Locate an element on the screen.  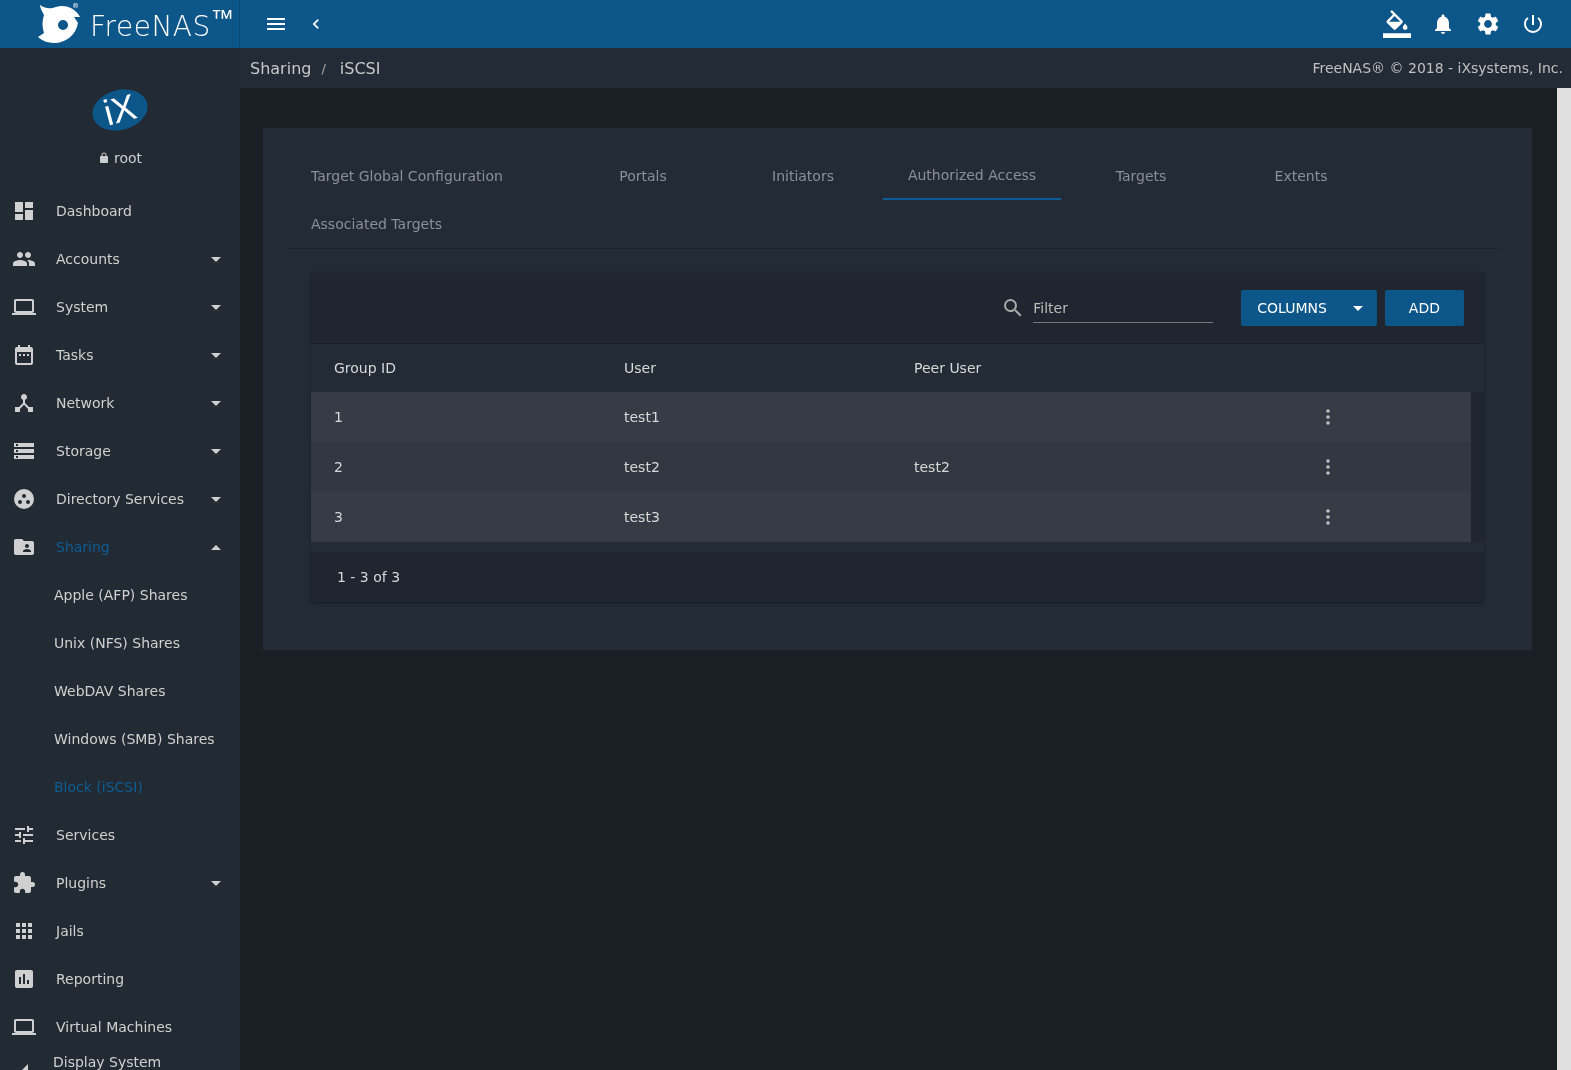
sliders-icon is located at coordinates (24, 835).